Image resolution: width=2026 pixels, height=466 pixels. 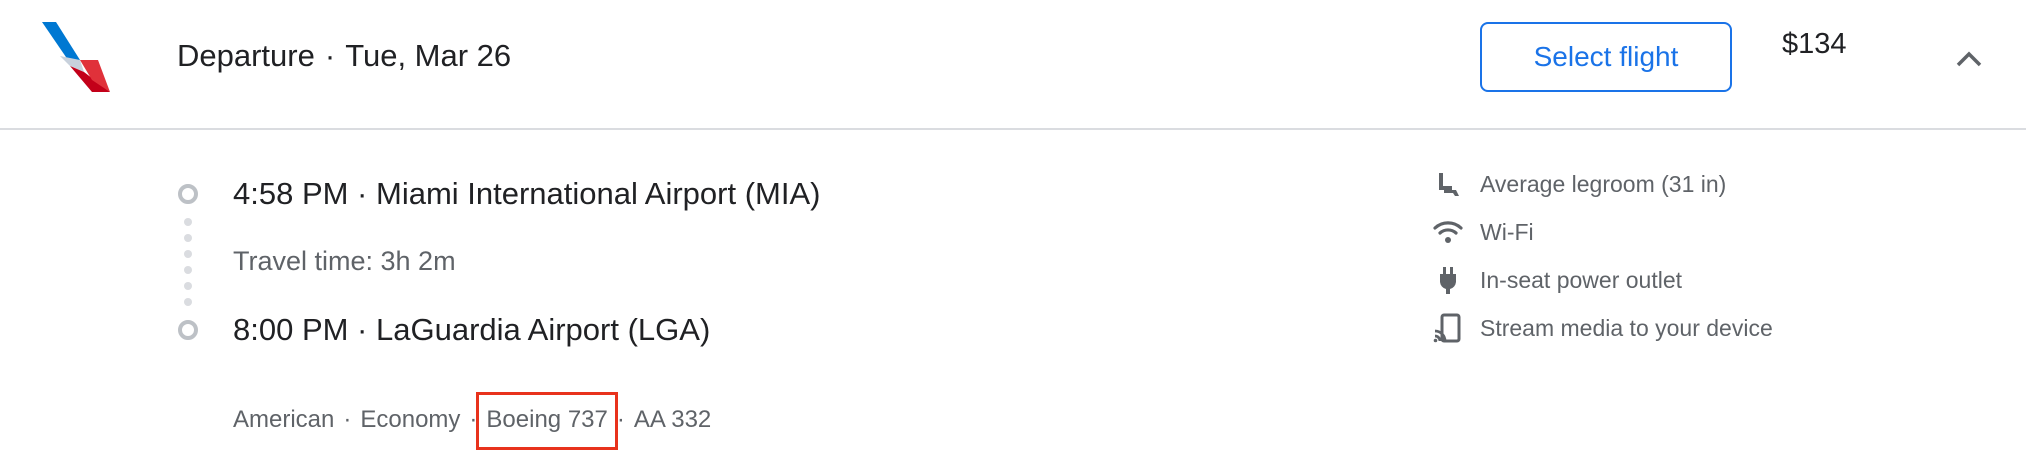 What do you see at coordinates (1626, 327) in the screenshot?
I see `amenity-label: Stream media to your device` at bounding box center [1626, 327].